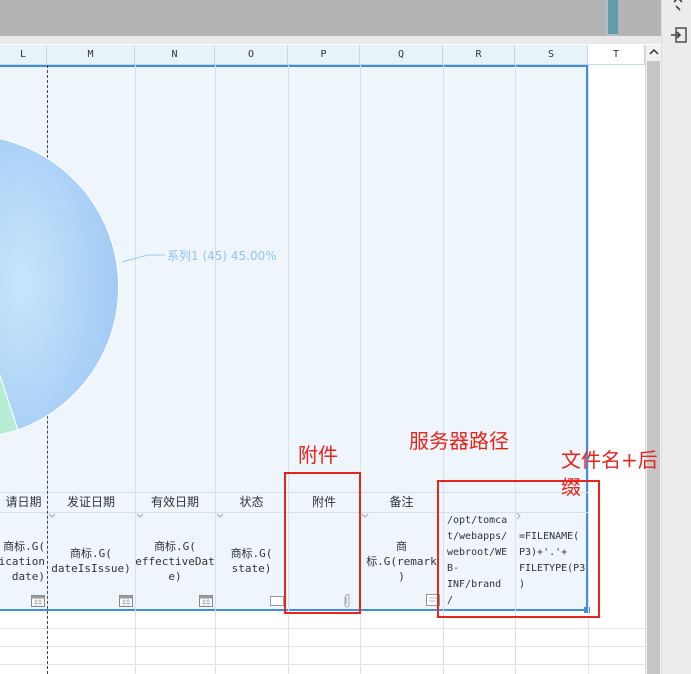  I want to click on column-header-p: P, so click(324, 55).